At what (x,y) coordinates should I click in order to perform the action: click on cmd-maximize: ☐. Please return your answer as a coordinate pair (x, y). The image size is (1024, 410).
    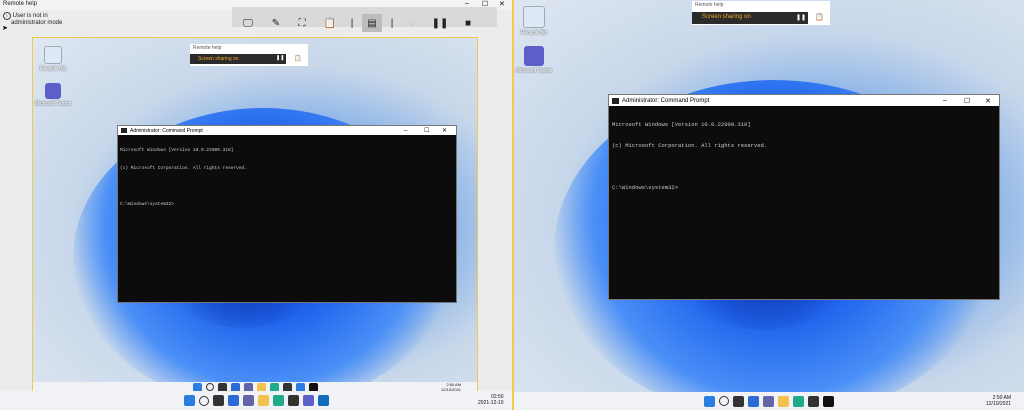
    Looking at the image, I should click on (426, 130).